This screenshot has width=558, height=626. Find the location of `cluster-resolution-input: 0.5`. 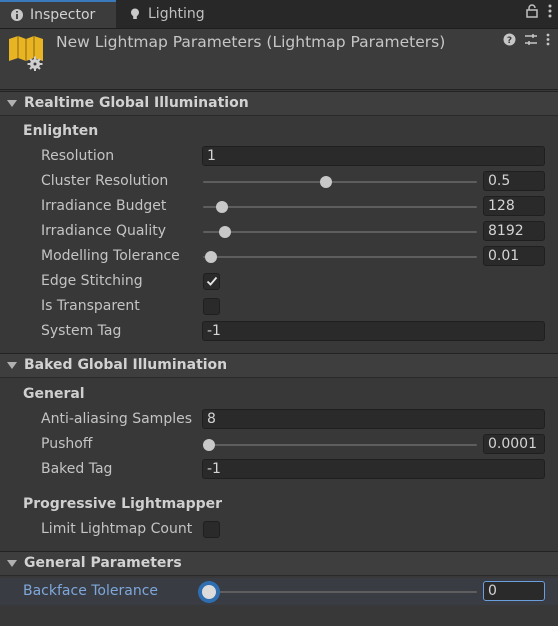

cluster-resolution-input: 0.5 is located at coordinates (514, 181).